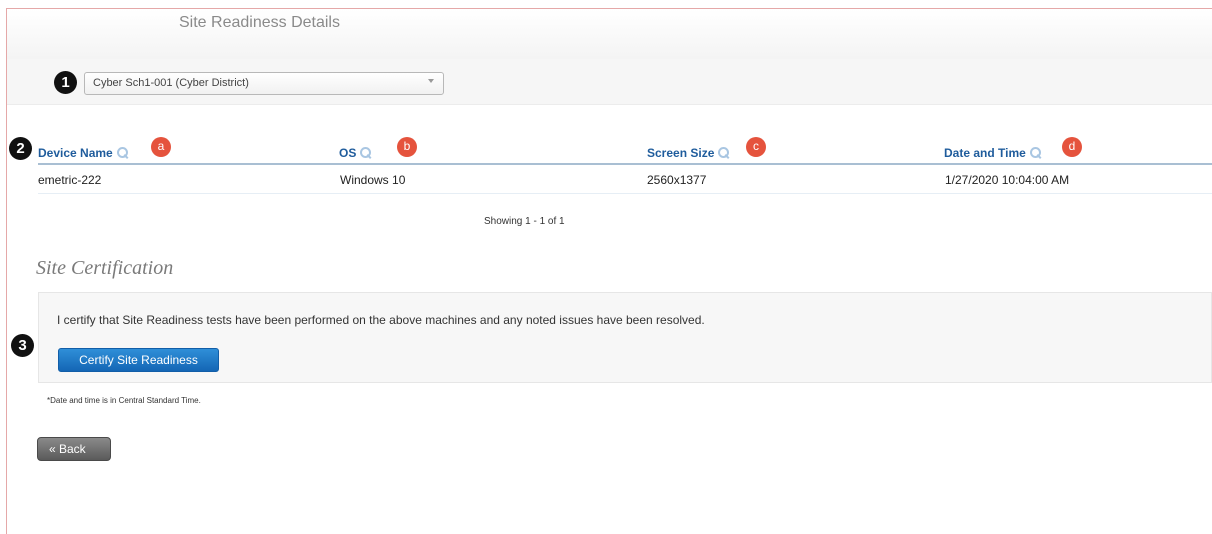  Describe the element at coordinates (609, 34) in the screenshot. I see `page-header: Site Readiness Details` at that location.